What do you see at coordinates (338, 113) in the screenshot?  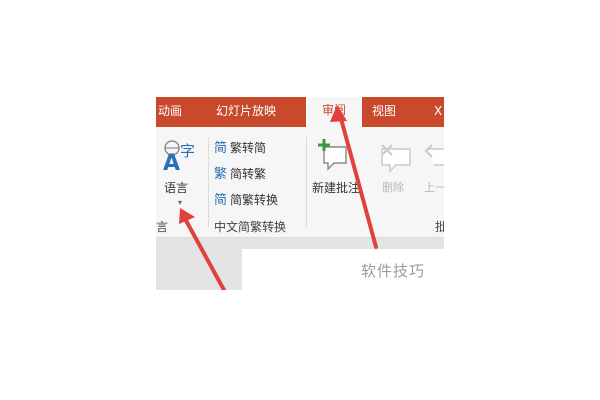 I see `arrow-head-review` at bounding box center [338, 113].